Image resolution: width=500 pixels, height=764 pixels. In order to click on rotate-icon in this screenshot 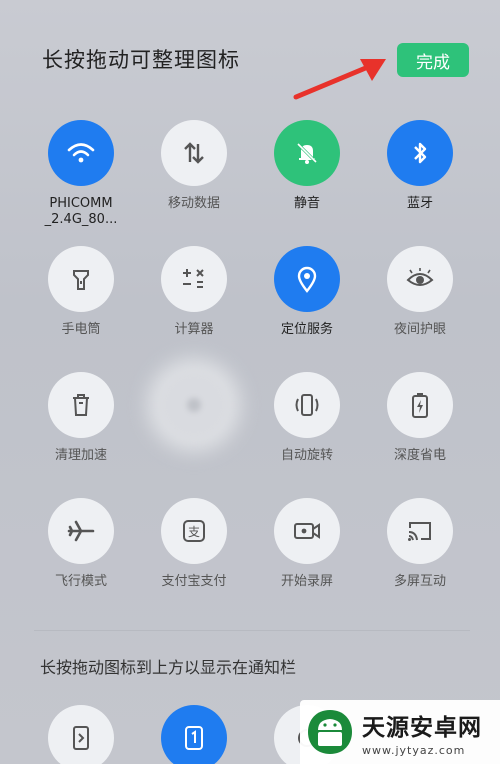, I will do `click(307, 405)`.